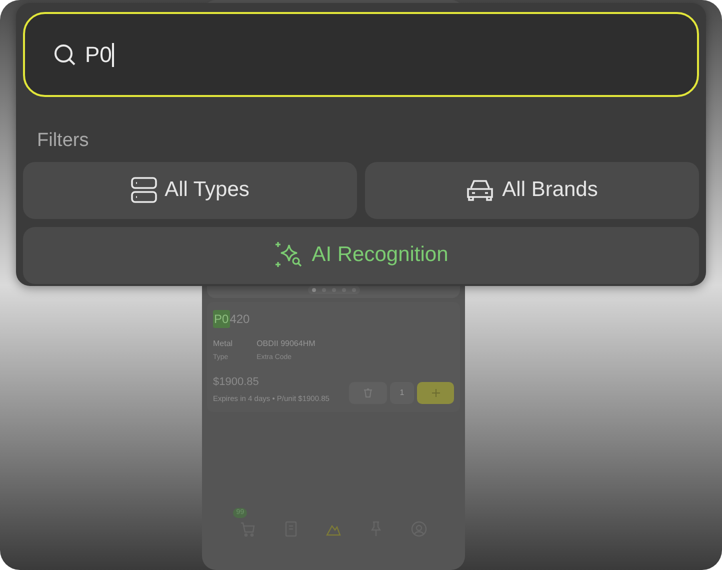 The image size is (722, 570). I want to click on filter-button: All Types, so click(190, 190).